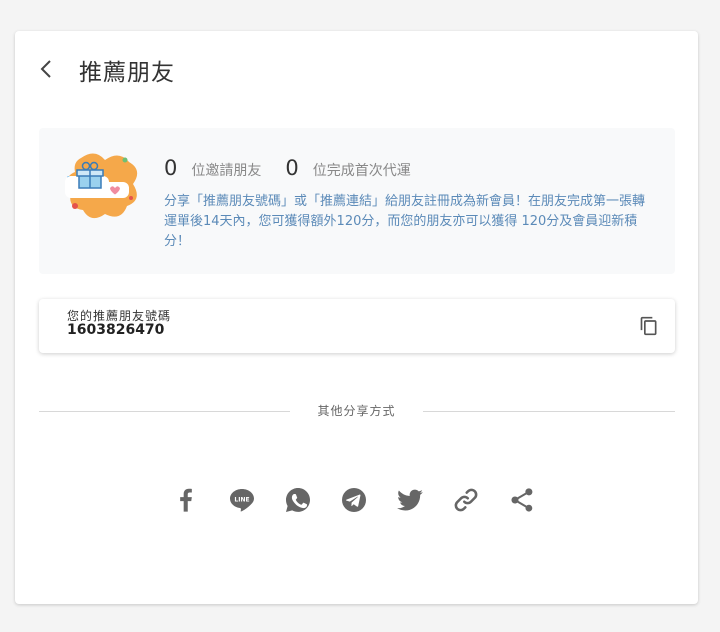 The image size is (720, 632). I want to click on share-link-button, so click(466, 500).